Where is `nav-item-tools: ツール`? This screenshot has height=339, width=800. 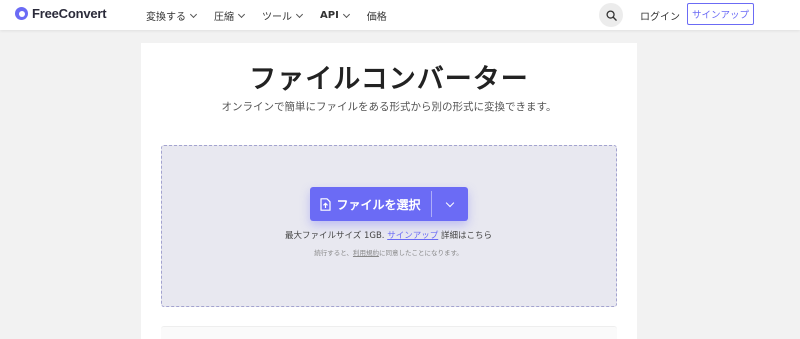 nav-item-tools: ツール is located at coordinates (283, 15).